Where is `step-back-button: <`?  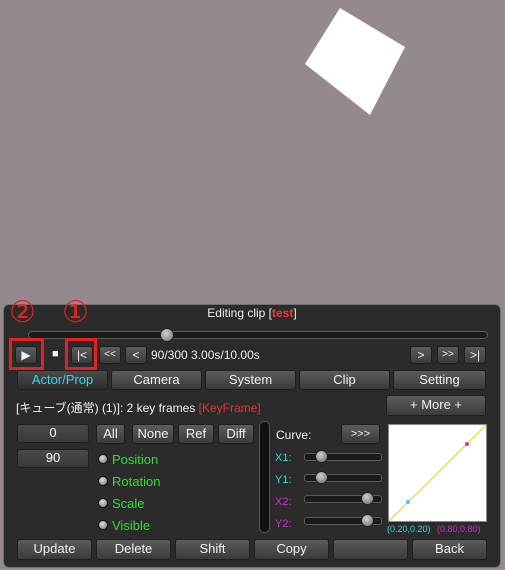
step-back-button: < is located at coordinates (136, 355).